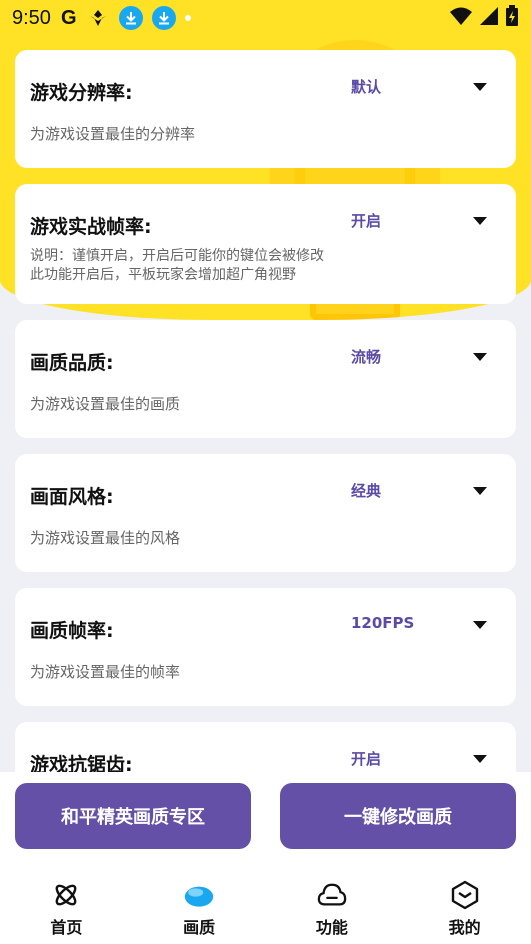  I want to click on nav-label: 我的, so click(464, 927).